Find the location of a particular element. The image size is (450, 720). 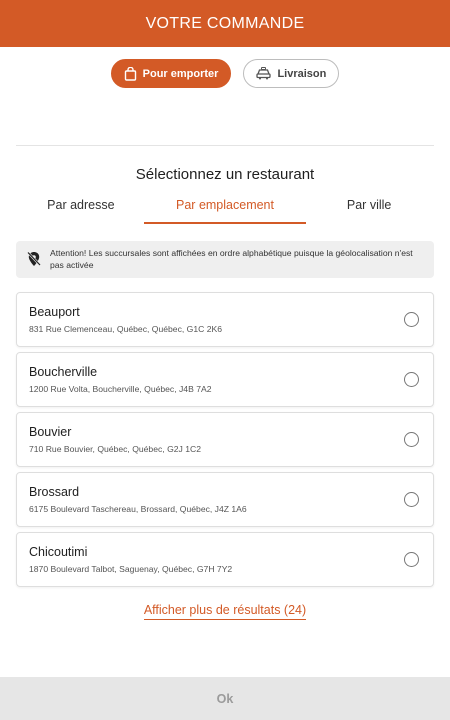

takeout-button: Pour emporter is located at coordinates (171, 73).